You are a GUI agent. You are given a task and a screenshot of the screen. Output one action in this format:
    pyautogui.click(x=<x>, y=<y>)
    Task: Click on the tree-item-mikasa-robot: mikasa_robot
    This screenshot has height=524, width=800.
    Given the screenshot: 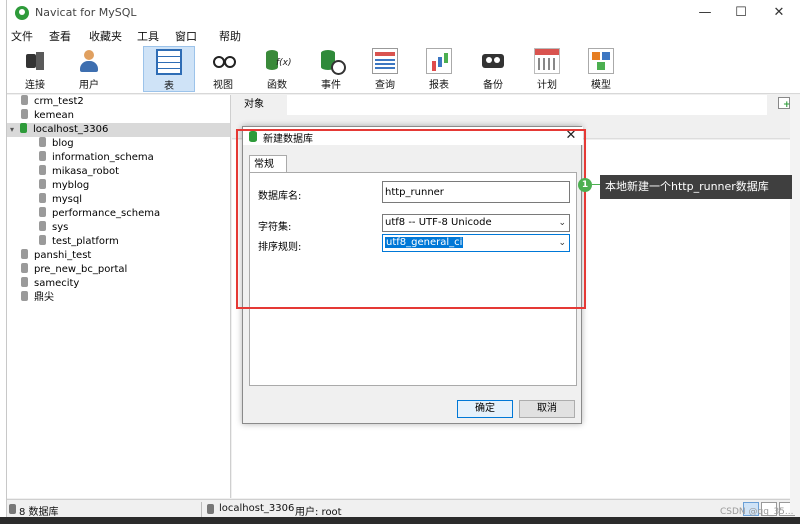 What is the action you would take?
    pyautogui.click(x=79, y=172)
    